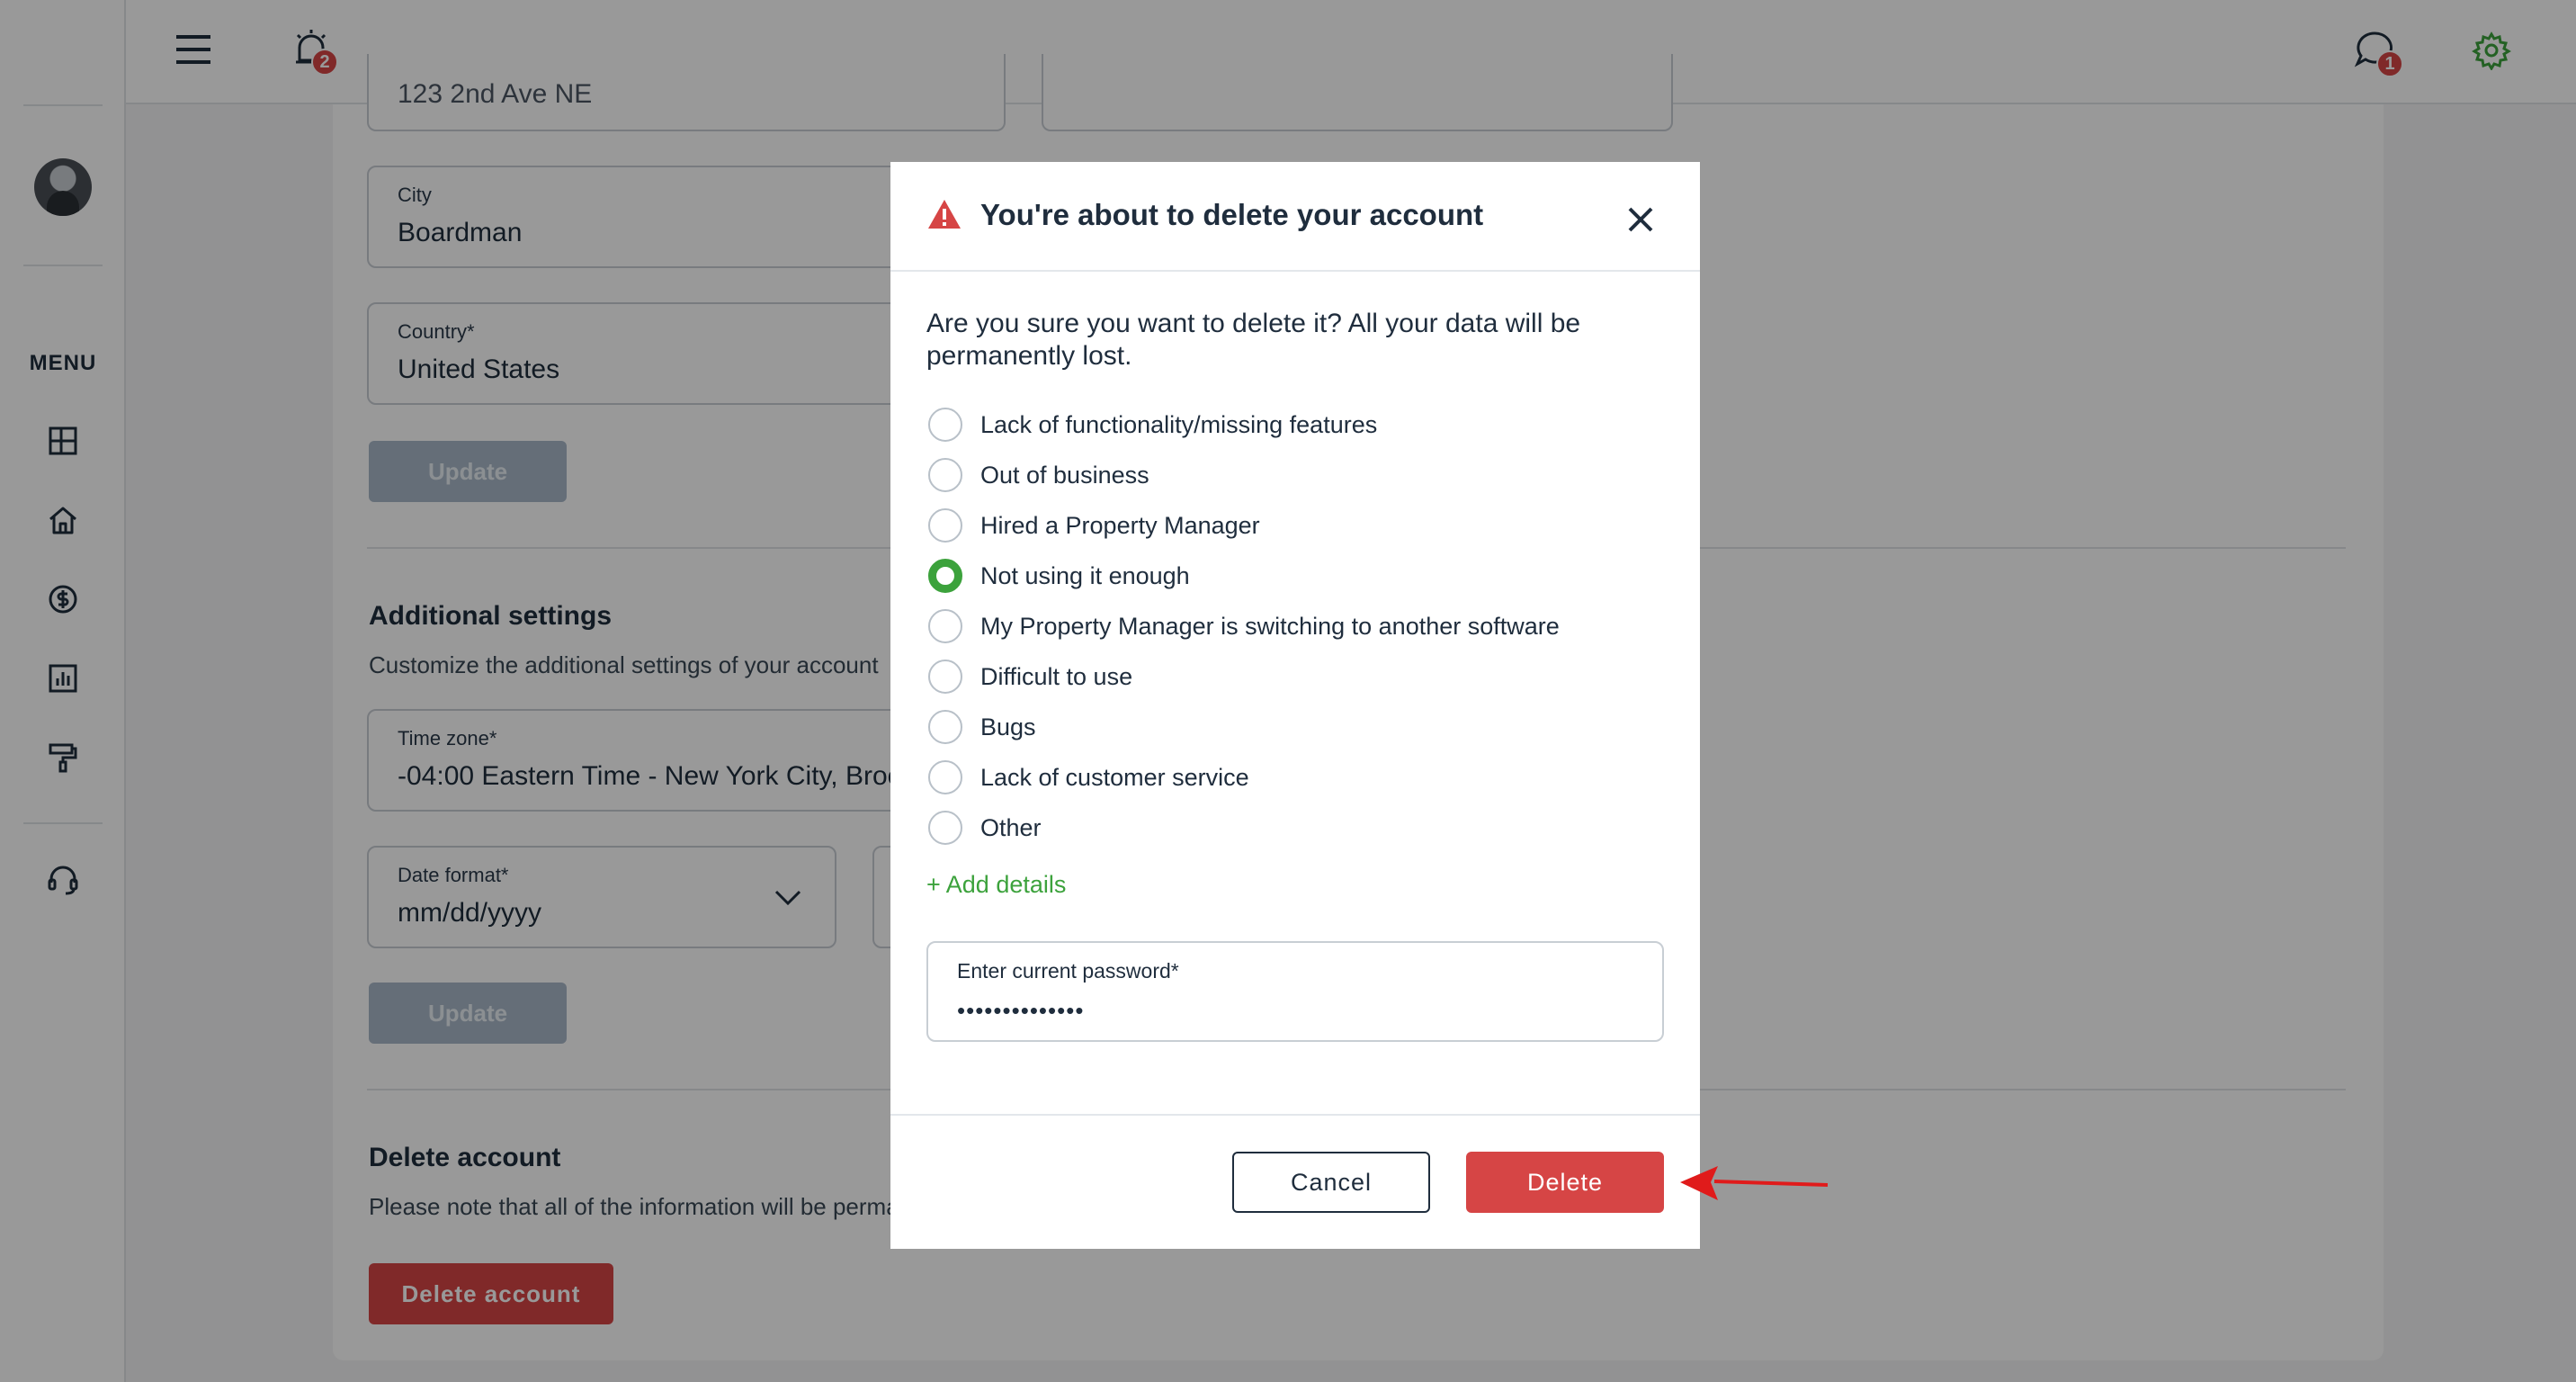 The width and height of the screenshot is (2576, 1382). What do you see at coordinates (996, 885) in the screenshot?
I see `add-details-link: + Add details` at bounding box center [996, 885].